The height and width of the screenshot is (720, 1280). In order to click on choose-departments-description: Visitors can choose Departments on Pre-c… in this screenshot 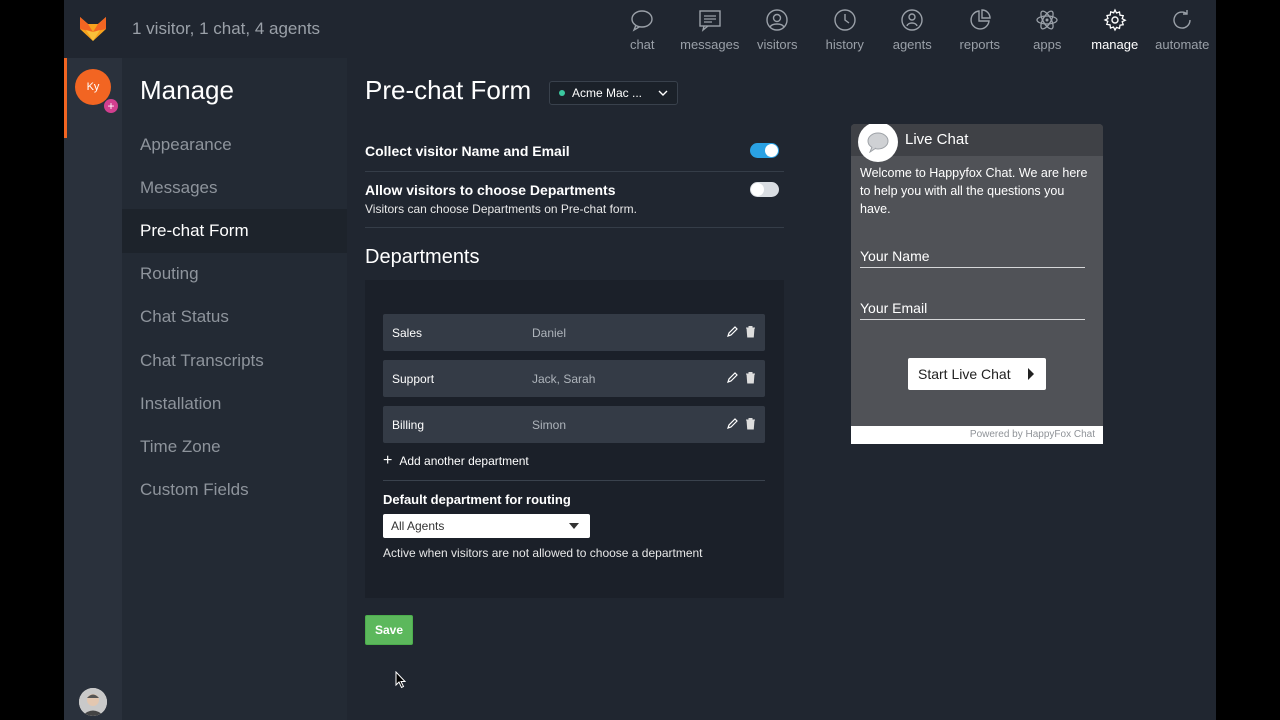, I will do `click(501, 209)`.